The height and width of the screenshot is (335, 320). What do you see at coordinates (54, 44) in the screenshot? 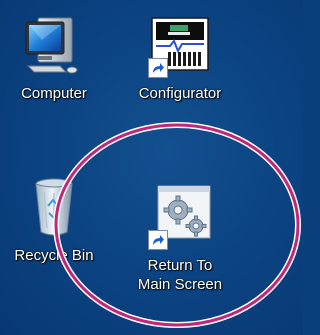
I see `computer-icon` at bounding box center [54, 44].